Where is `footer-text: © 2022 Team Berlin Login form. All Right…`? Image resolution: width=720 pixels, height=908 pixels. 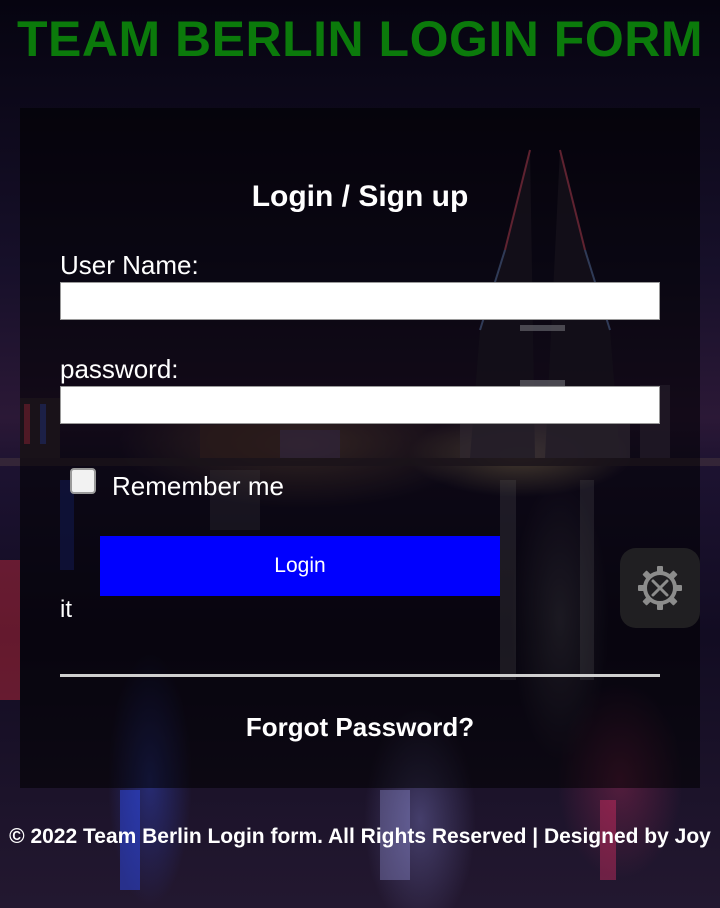
footer-text: © 2022 Team Berlin Login form. All Right… is located at coordinates (360, 836).